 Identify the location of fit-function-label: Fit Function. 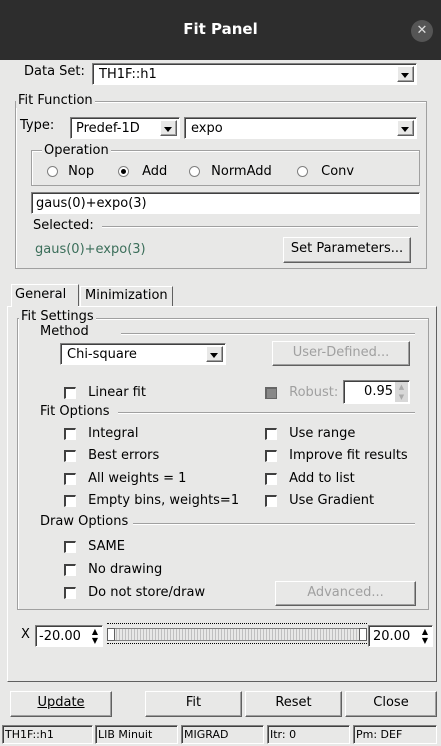
(55, 100).